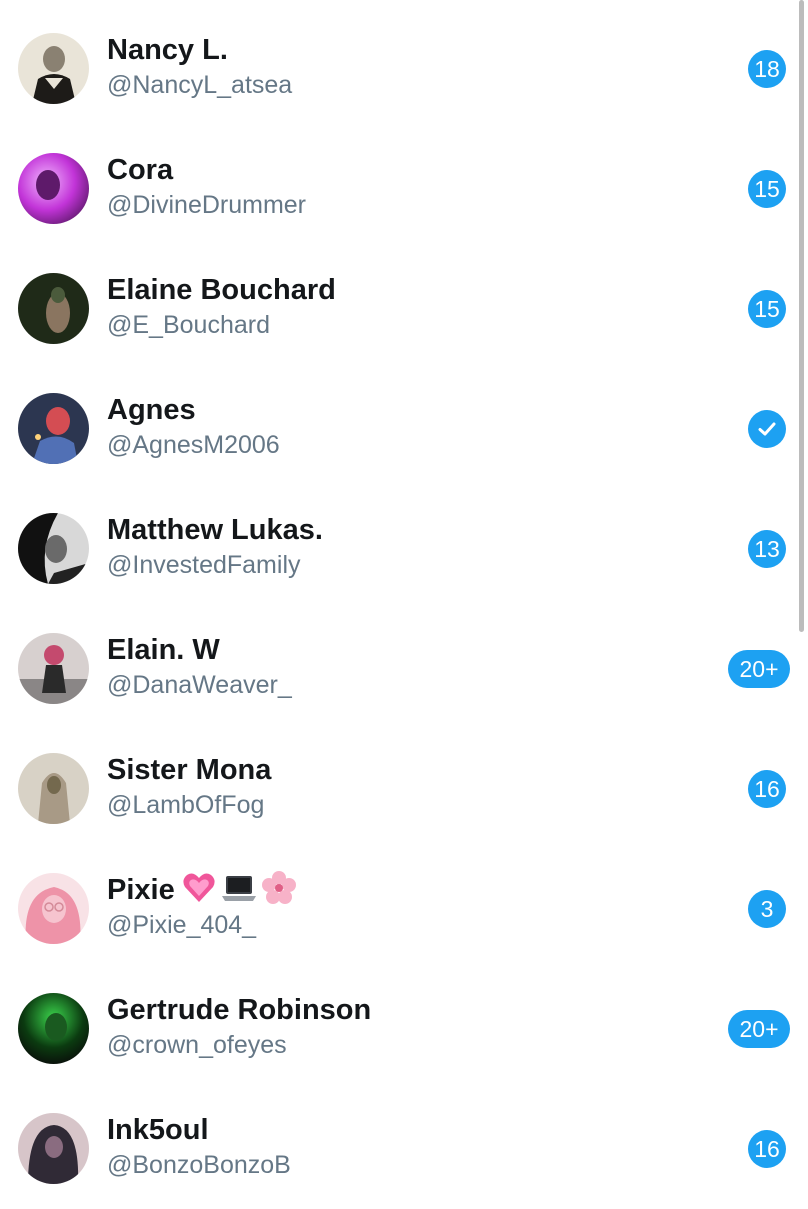 The image size is (808, 1209). Describe the element at coordinates (404, 1029) in the screenshot. I see `list-item: Gertrude Robinson @crown_ofeyes 20+` at that location.